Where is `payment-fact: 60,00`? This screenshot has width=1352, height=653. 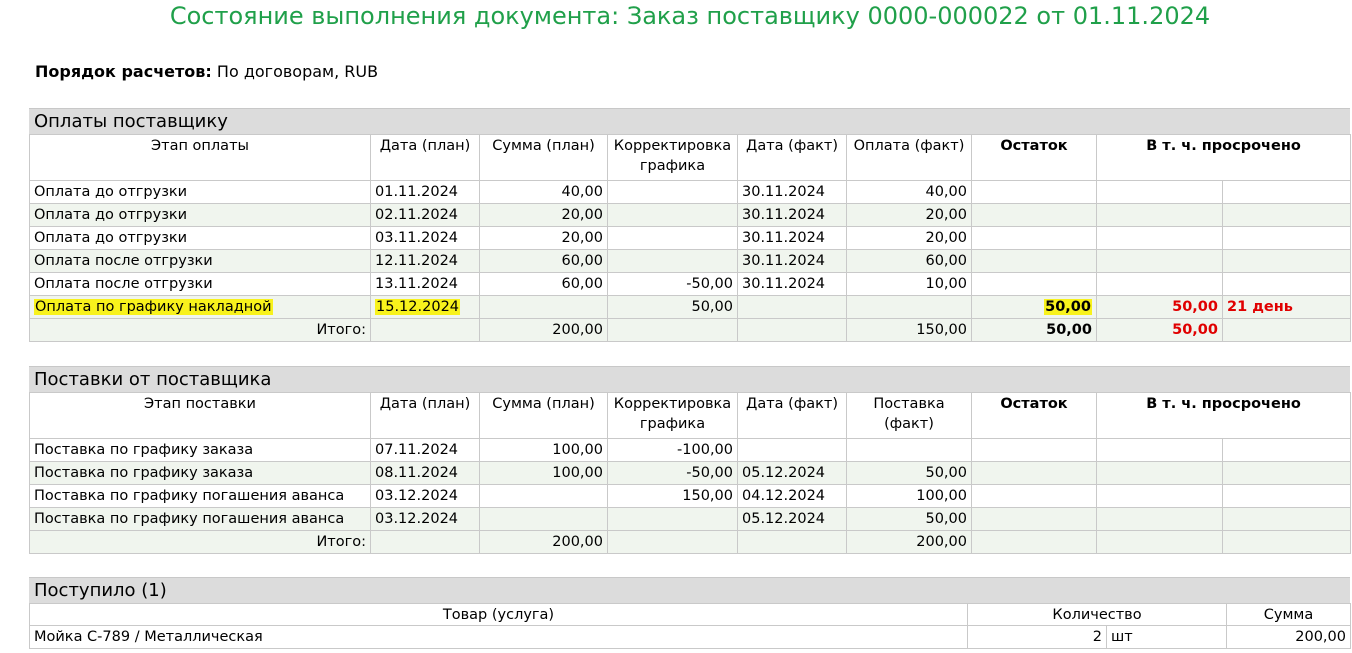 payment-fact: 60,00 is located at coordinates (909, 261).